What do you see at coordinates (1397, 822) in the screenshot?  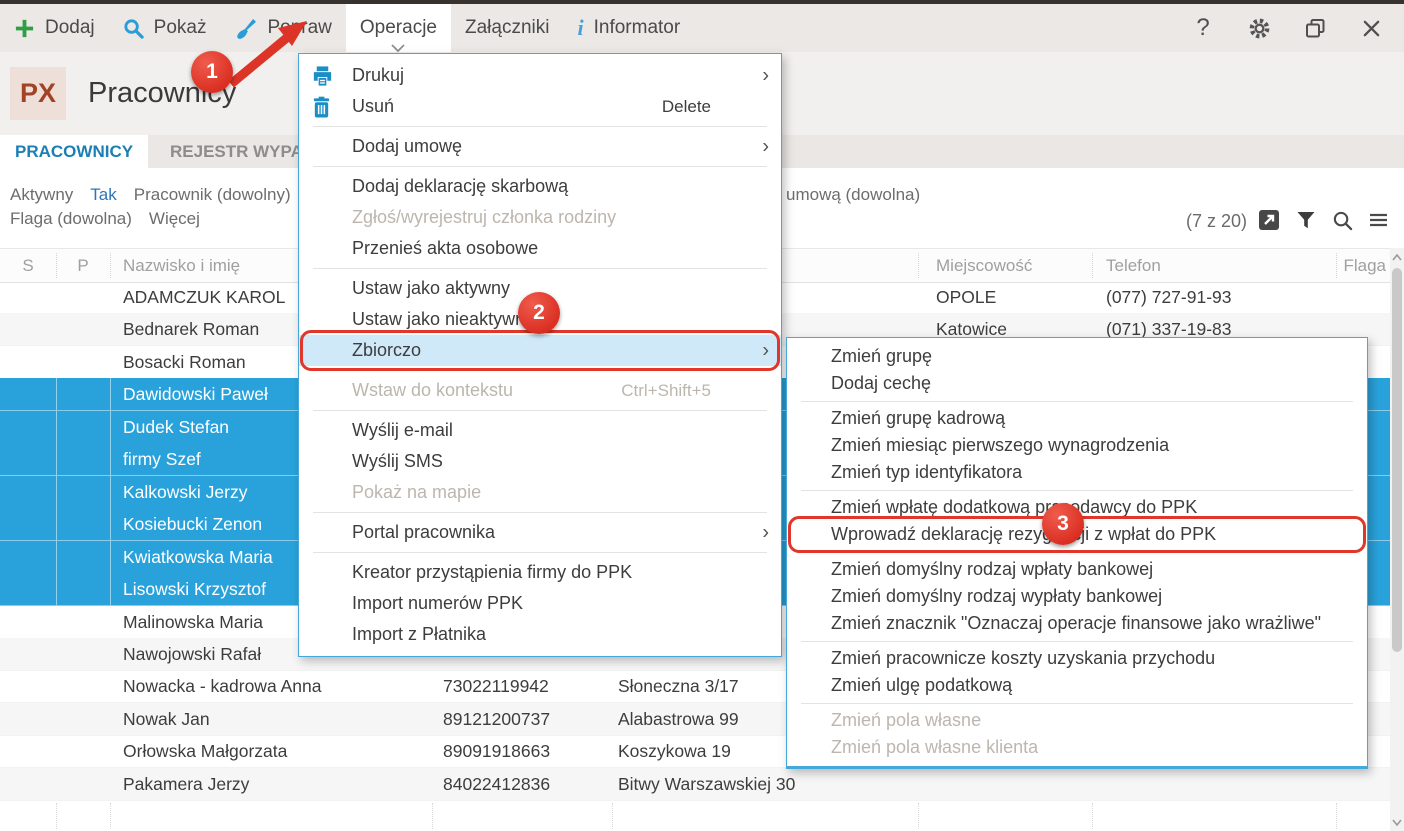 I see `scroll-down-icon` at bounding box center [1397, 822].